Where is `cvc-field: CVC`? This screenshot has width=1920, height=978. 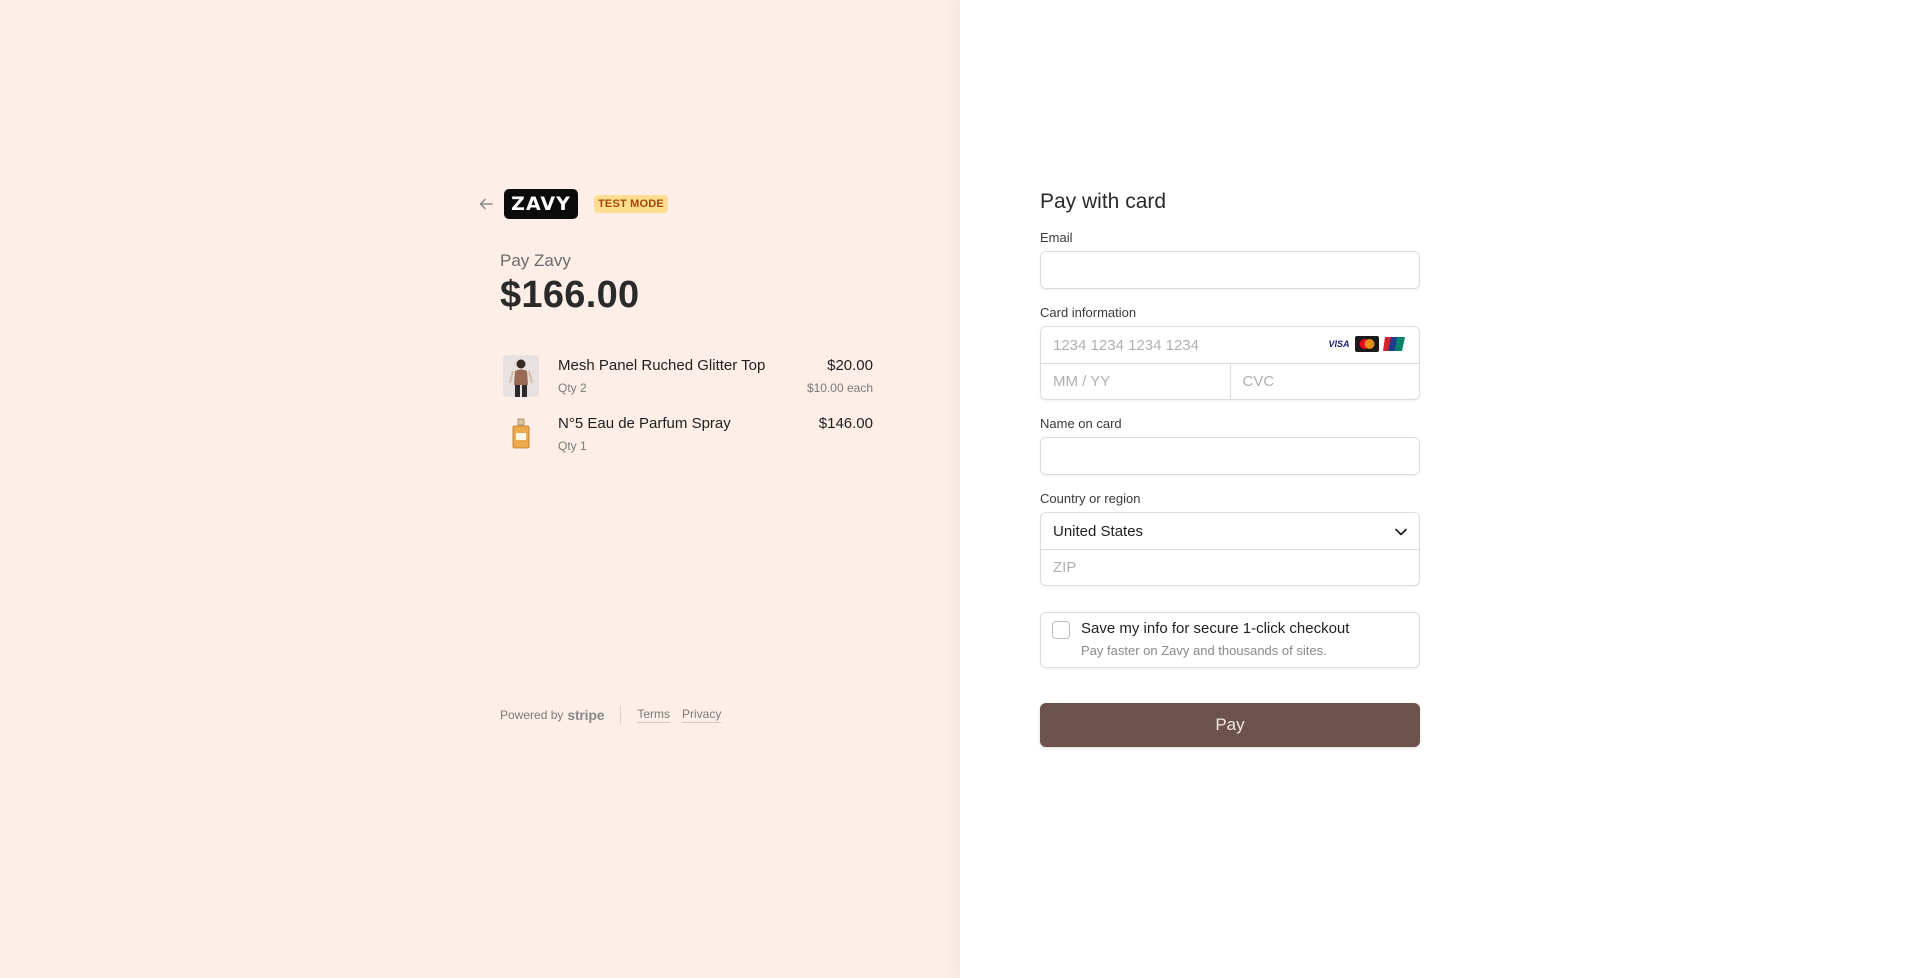 cvc-field: CVC is located at coordinates (1324, 381).